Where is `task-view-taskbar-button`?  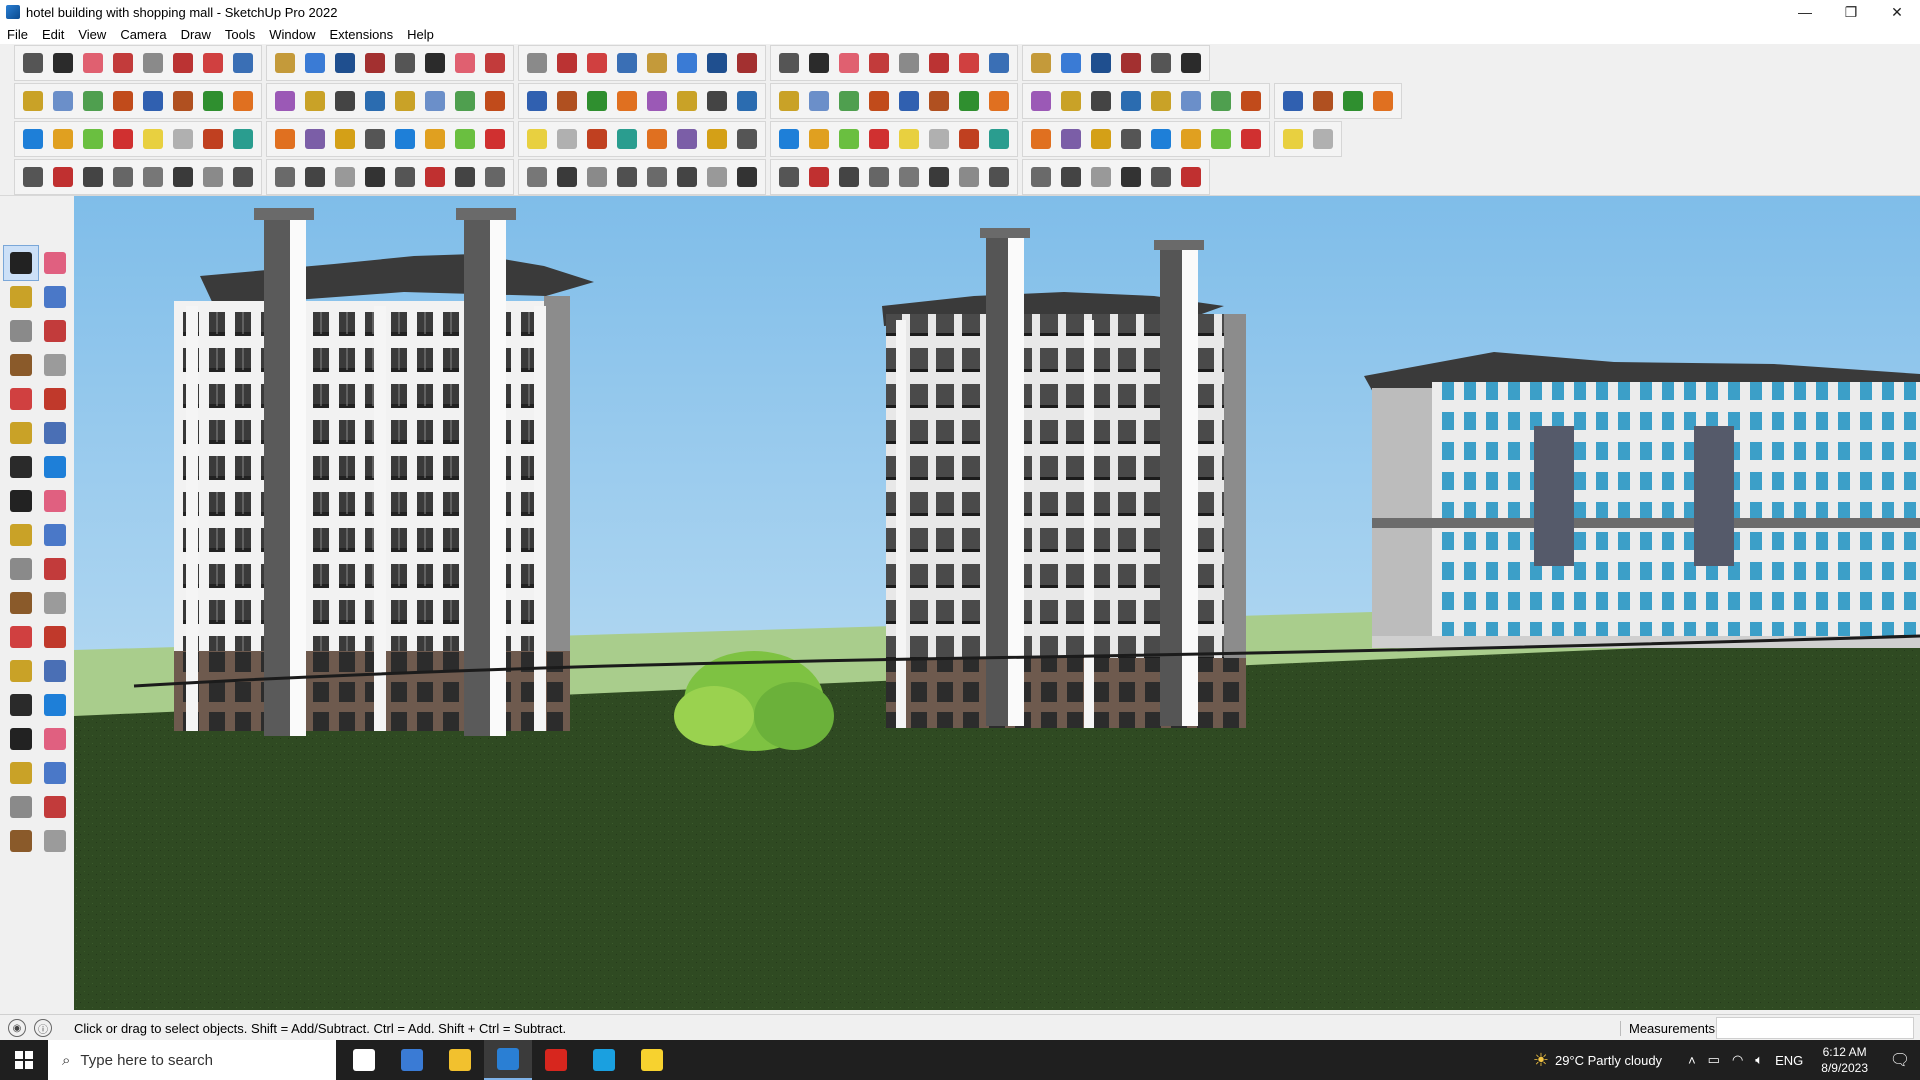 task-view-taskbar-button is located at coordinates (364, 1060).